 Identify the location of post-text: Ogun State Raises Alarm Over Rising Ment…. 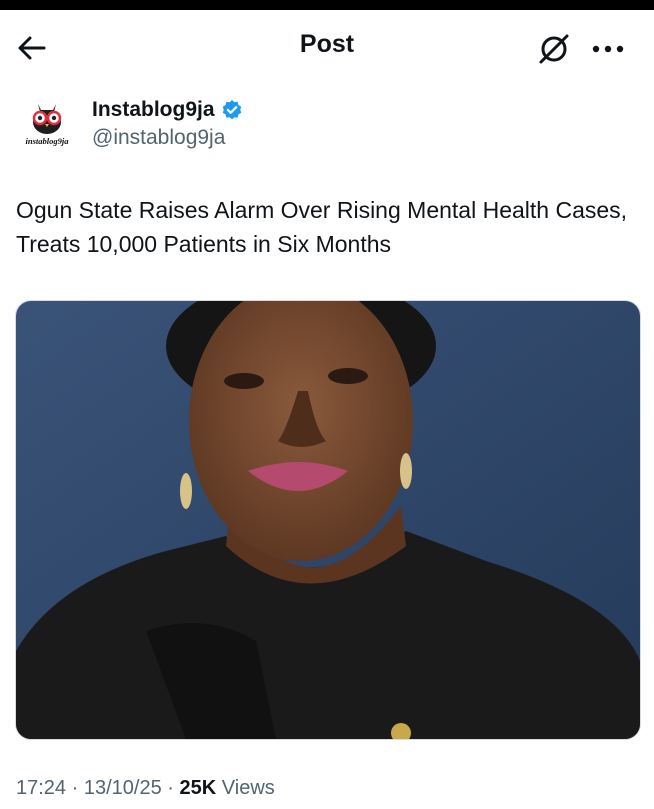
(322, 227).